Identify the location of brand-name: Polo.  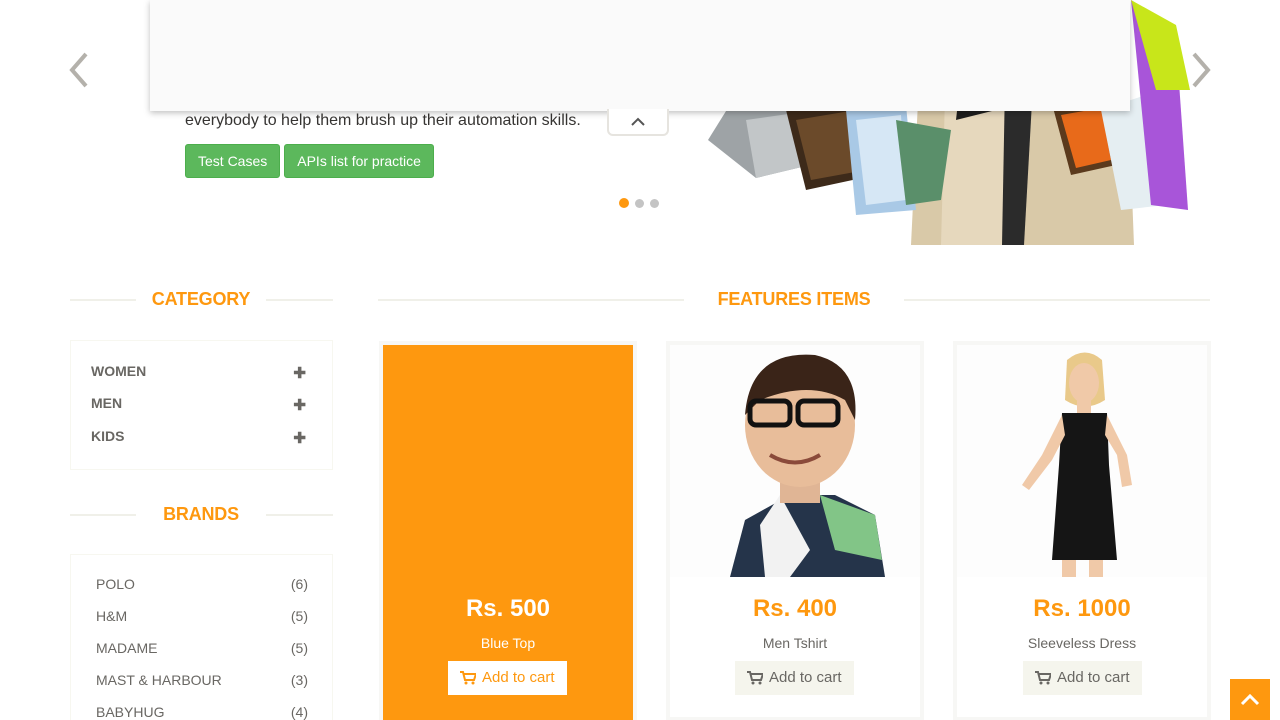
(115, 584).